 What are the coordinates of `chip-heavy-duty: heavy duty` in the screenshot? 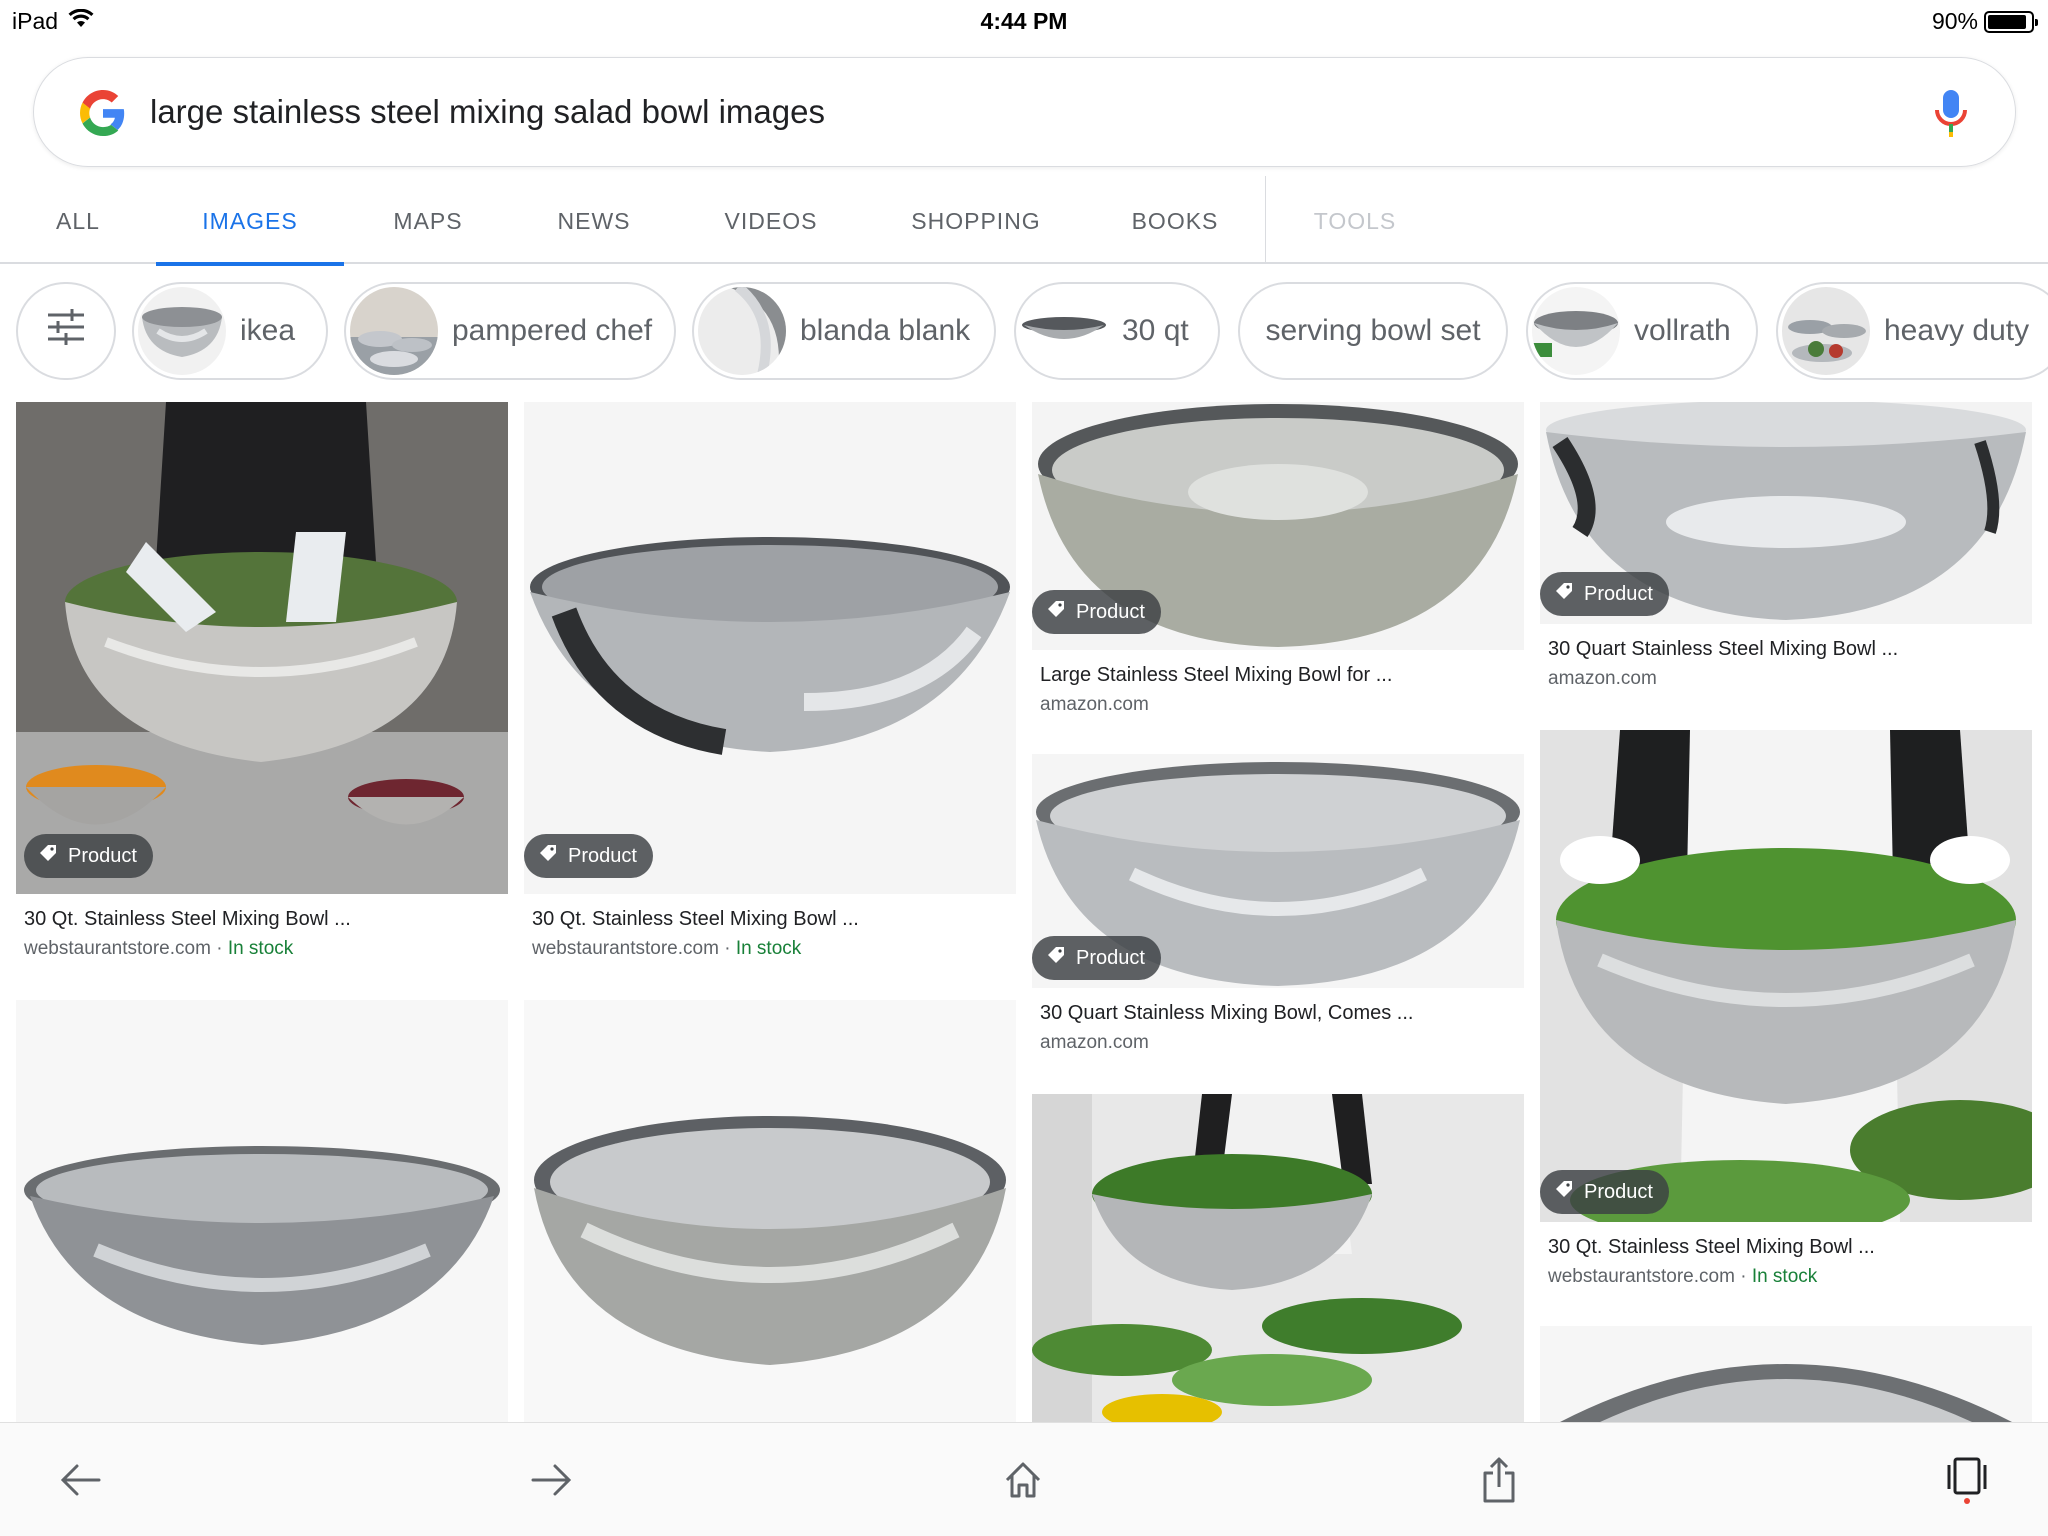 It's located at (1912, 331).